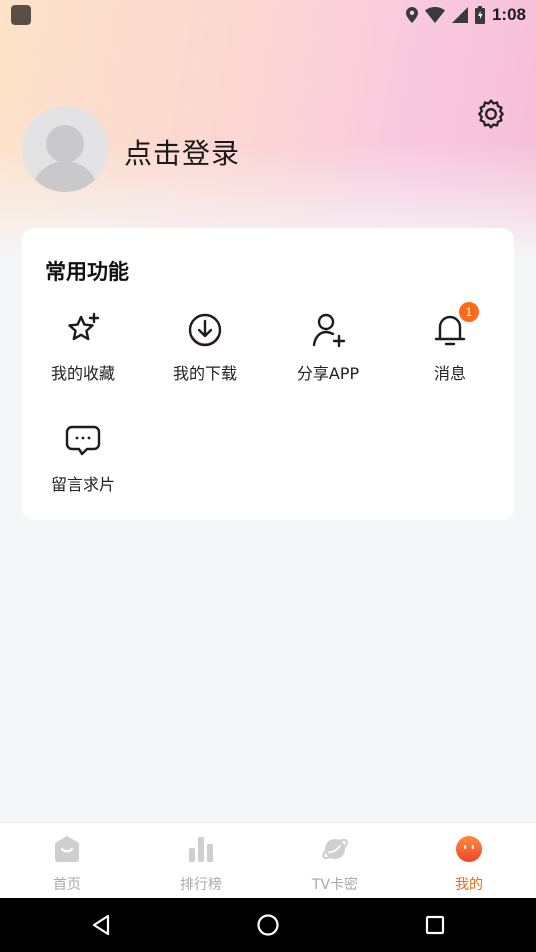 Image resolution: width=536 pixels, height=952 pixels. Describe the element at coordinates (469, 312) in the screenshot. I see `message-count-badge: 1` at that location.